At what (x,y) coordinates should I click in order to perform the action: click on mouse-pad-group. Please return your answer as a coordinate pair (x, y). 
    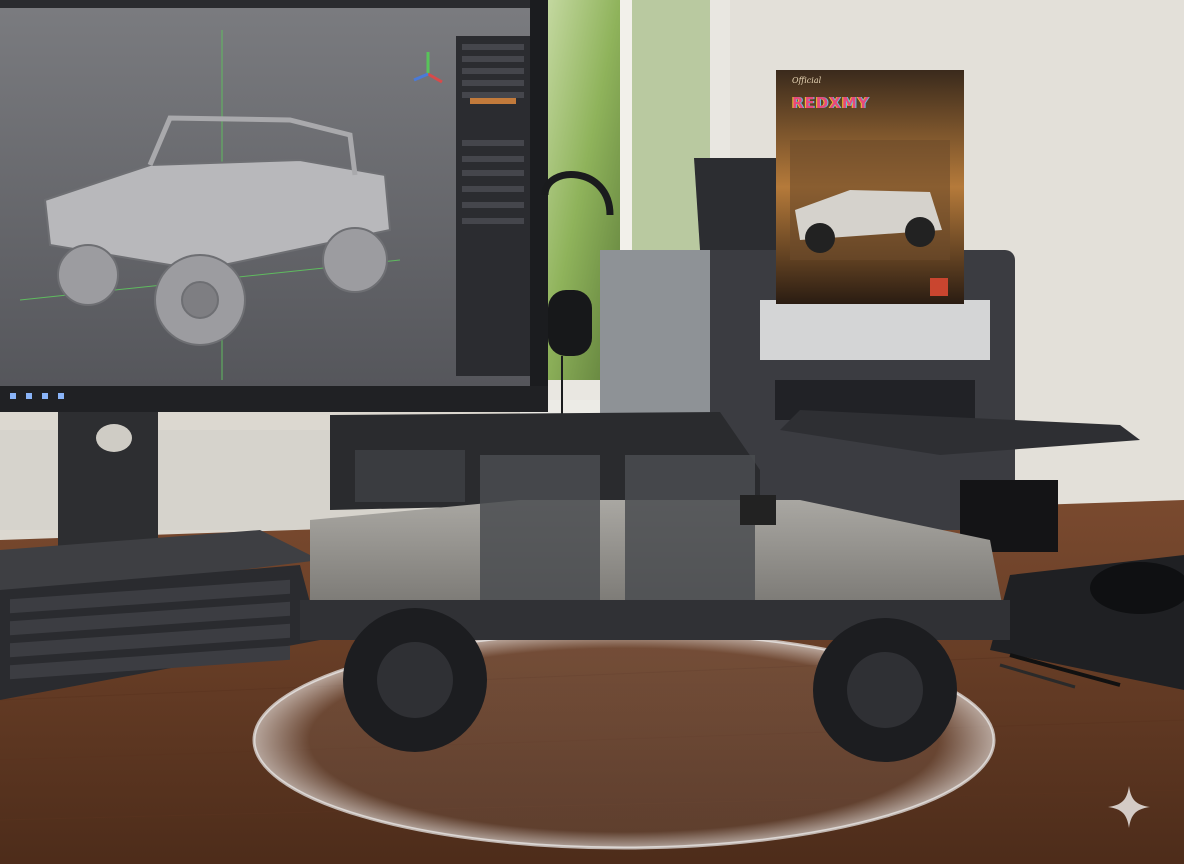
    Looking at the image, I should click on (1087, 622).